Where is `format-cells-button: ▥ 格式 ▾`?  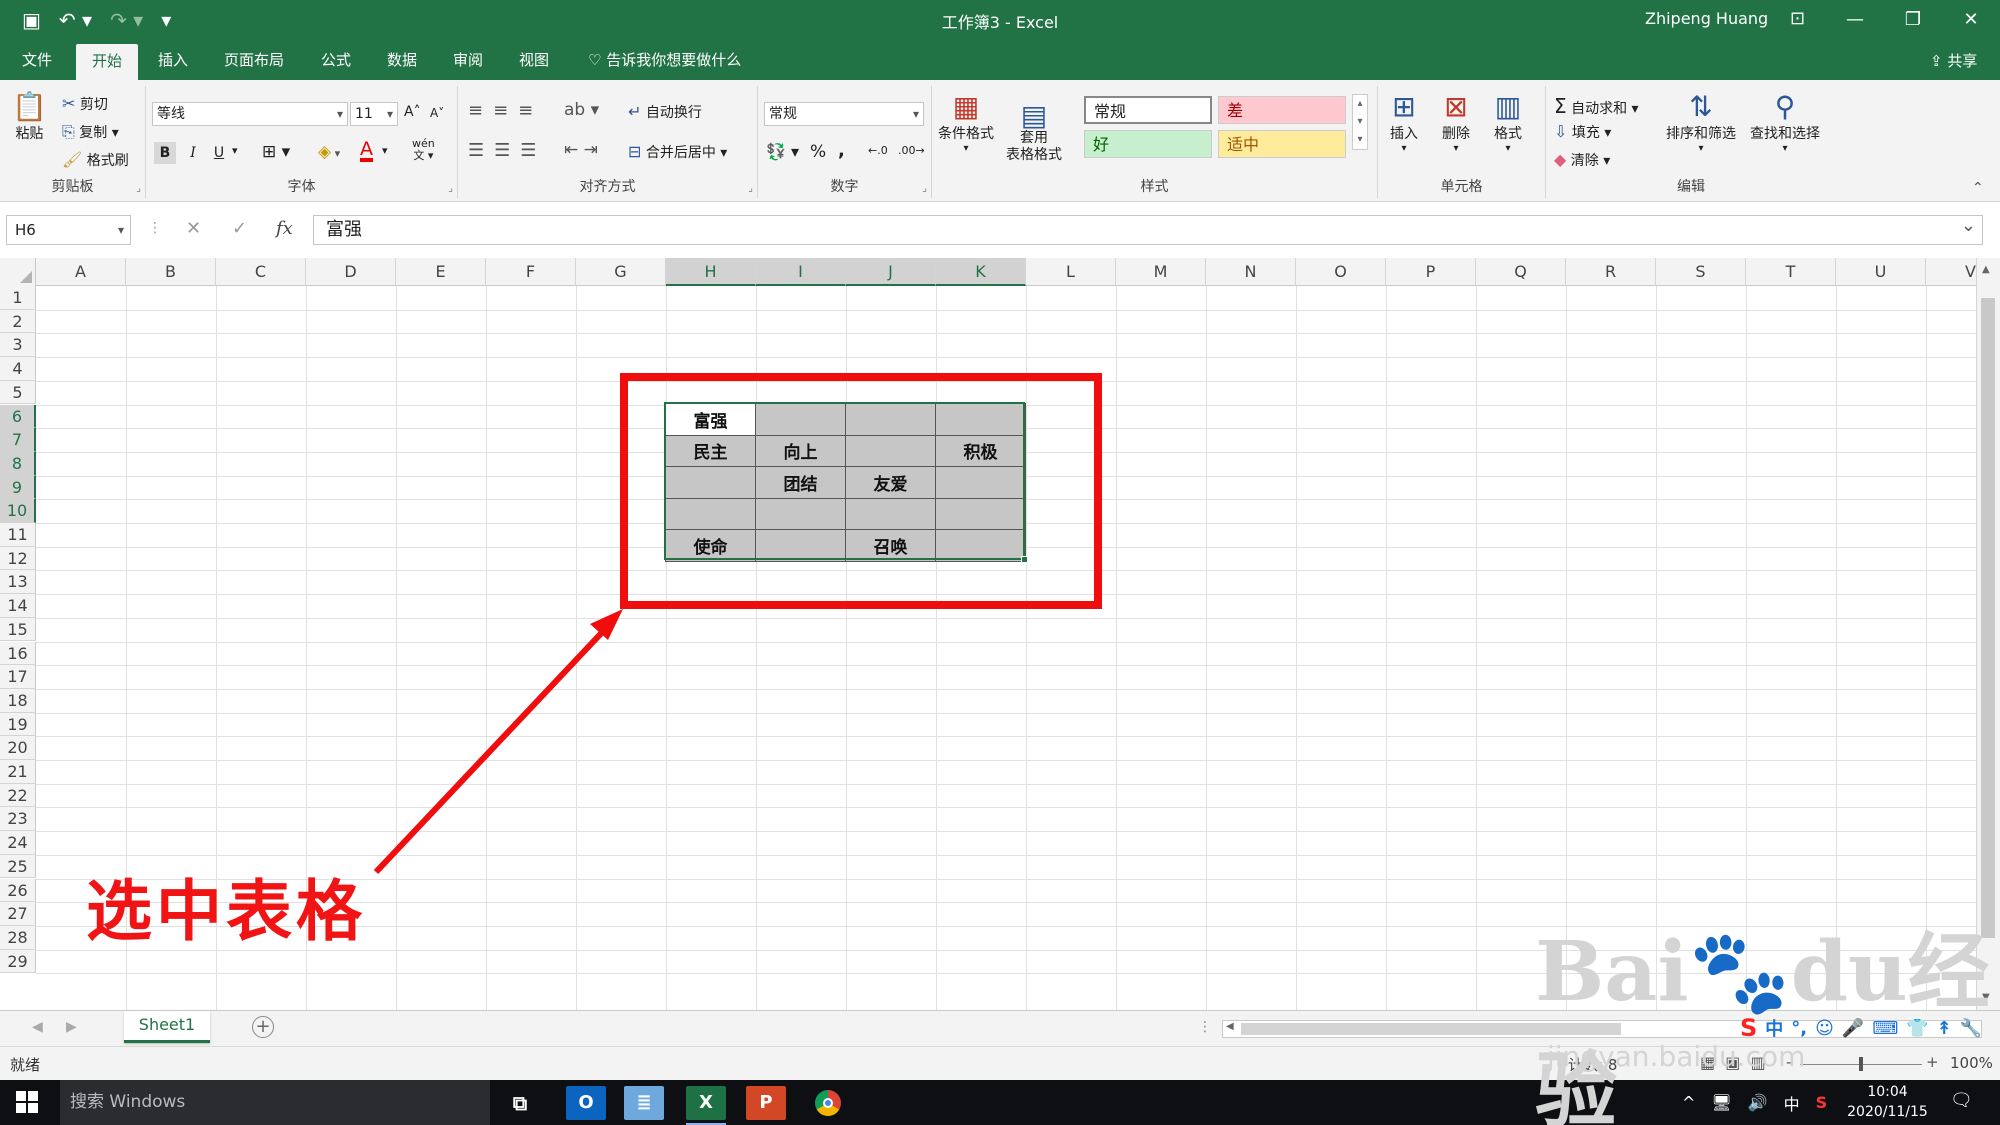 format-cells-button: ▥ 格式 ▾ is located at coordinates (1508, 122).